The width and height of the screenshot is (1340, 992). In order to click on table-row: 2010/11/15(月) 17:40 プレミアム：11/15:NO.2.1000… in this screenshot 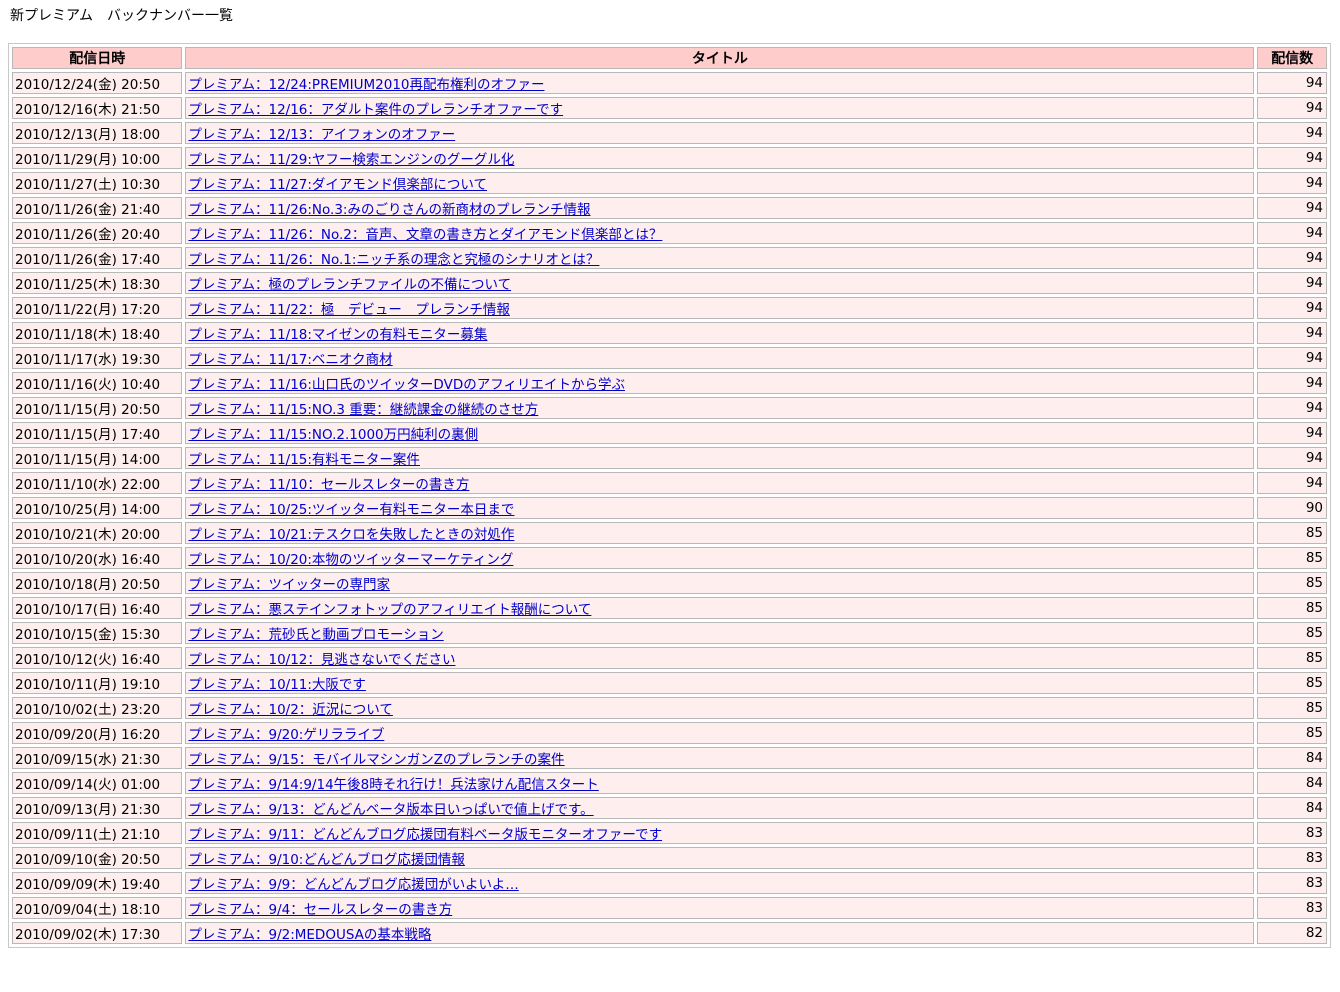, I will do `click(669, 433)`.